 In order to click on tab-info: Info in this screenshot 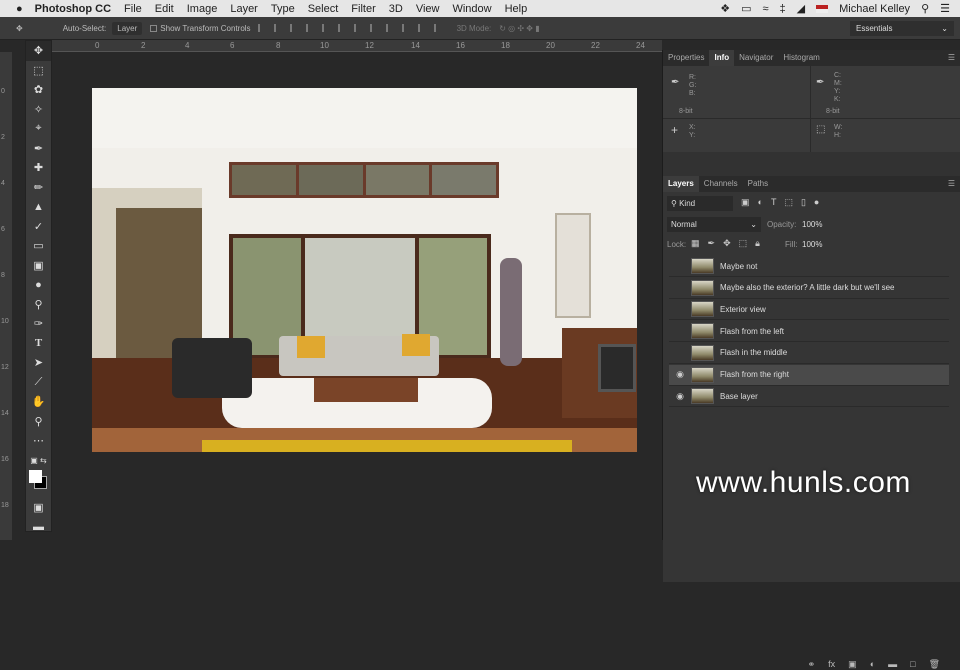, I will do `click(722, 58)`.